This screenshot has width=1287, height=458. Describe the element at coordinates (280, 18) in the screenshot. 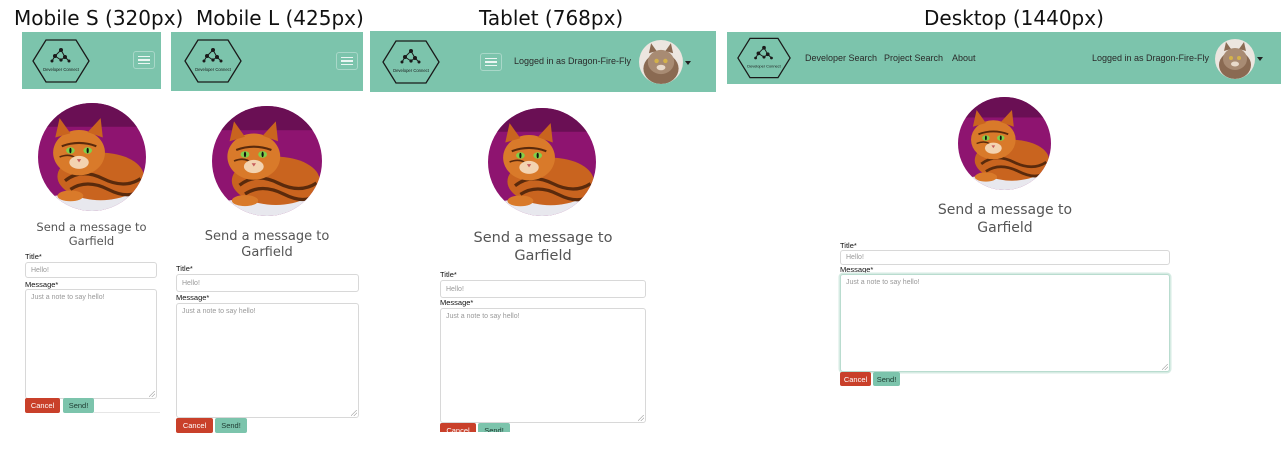

I see `panel-title-mobile-l: Mobile L (425px)` at that location.